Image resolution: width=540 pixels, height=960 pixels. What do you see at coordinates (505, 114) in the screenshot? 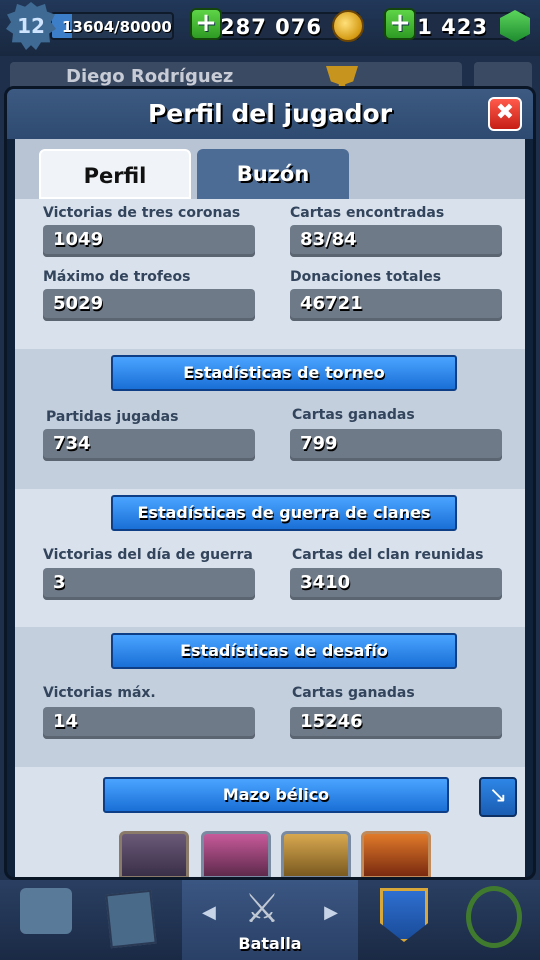
I see `close-button: ✖` at bounding box center [505, 114].